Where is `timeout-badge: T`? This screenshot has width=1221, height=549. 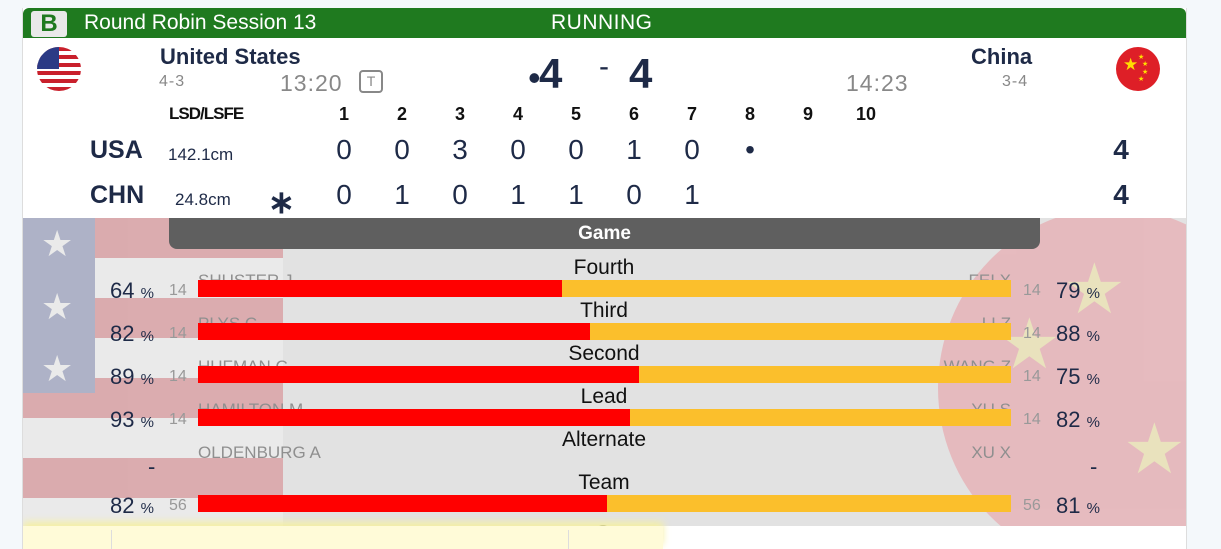
timeout-badge: T is located at coordinates (371, 81).